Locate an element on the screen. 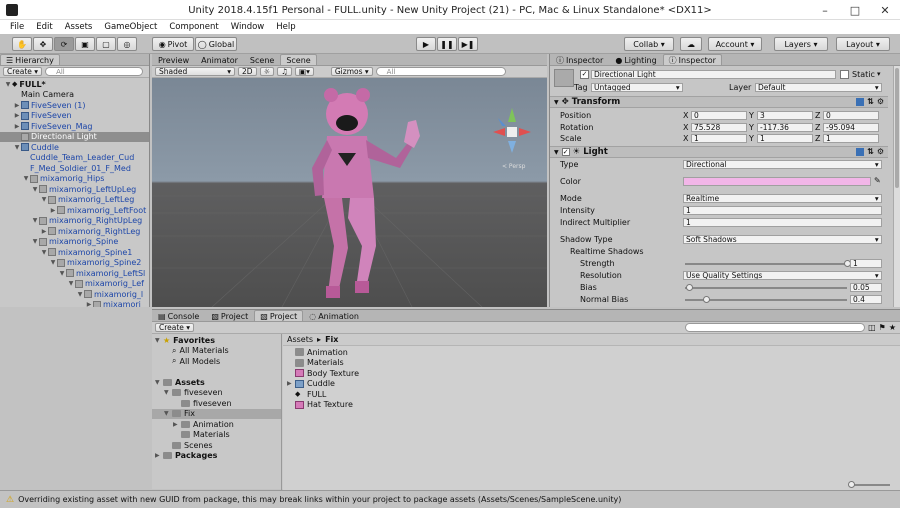  project-file-item: Body Texture is located at coordinates (591, 373).